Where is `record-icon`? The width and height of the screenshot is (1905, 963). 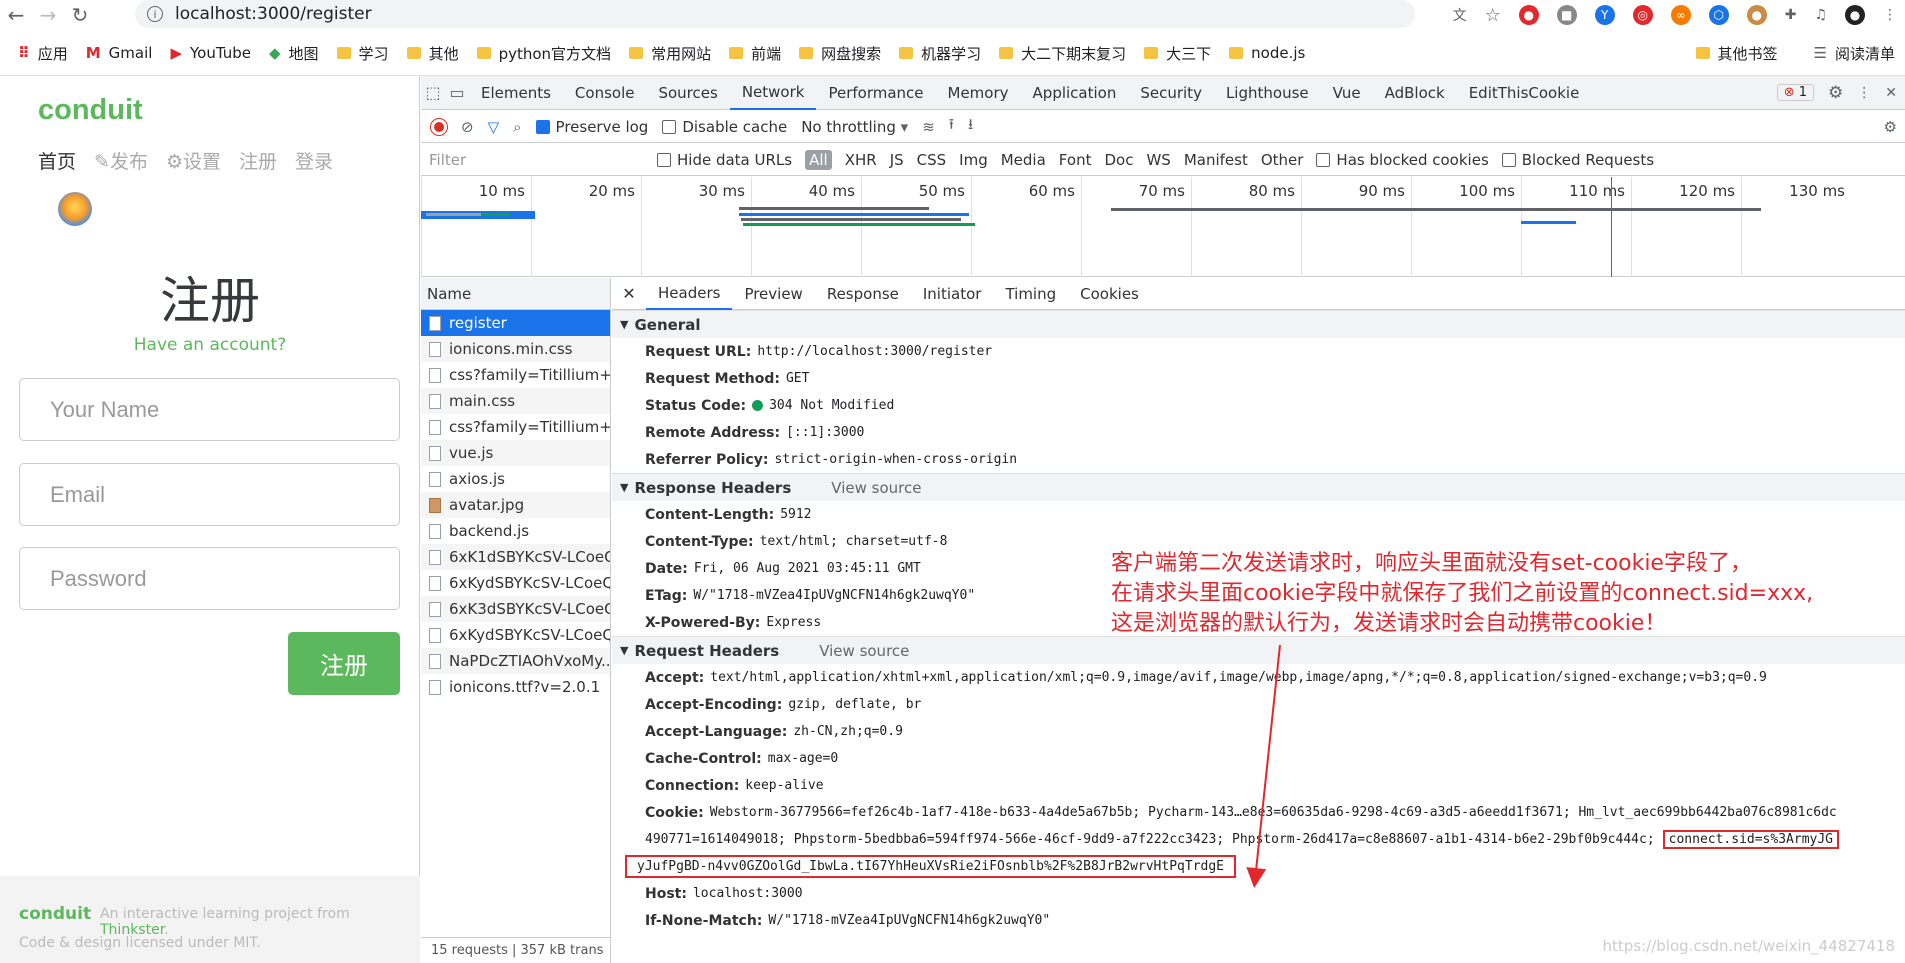
record-icon is located at coordinates (439, 126).